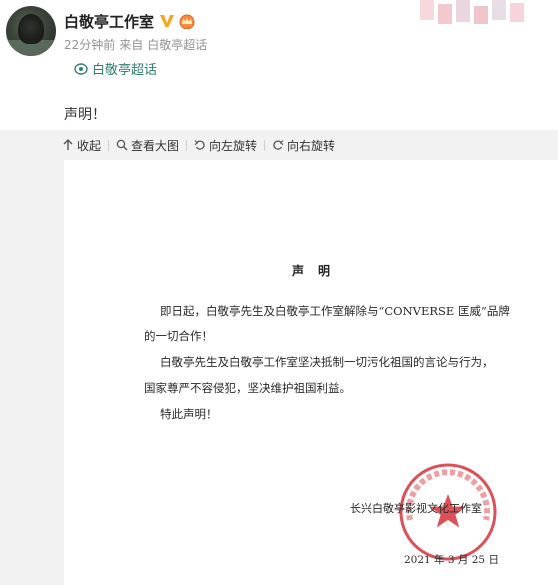 This screenshot has height=585, width=558. I want to click on topic-label: 白敬亭超话, so click(125, 70).